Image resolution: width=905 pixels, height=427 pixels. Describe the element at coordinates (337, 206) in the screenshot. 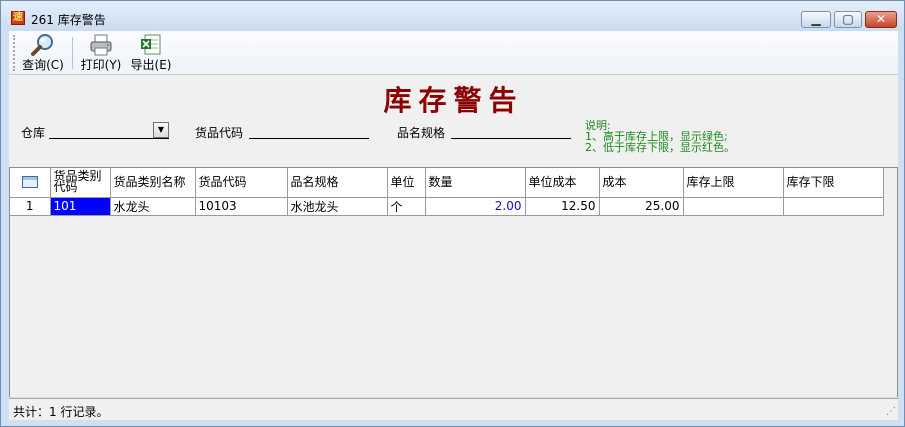

I see `cell-spec: 水池龙头` at that location.